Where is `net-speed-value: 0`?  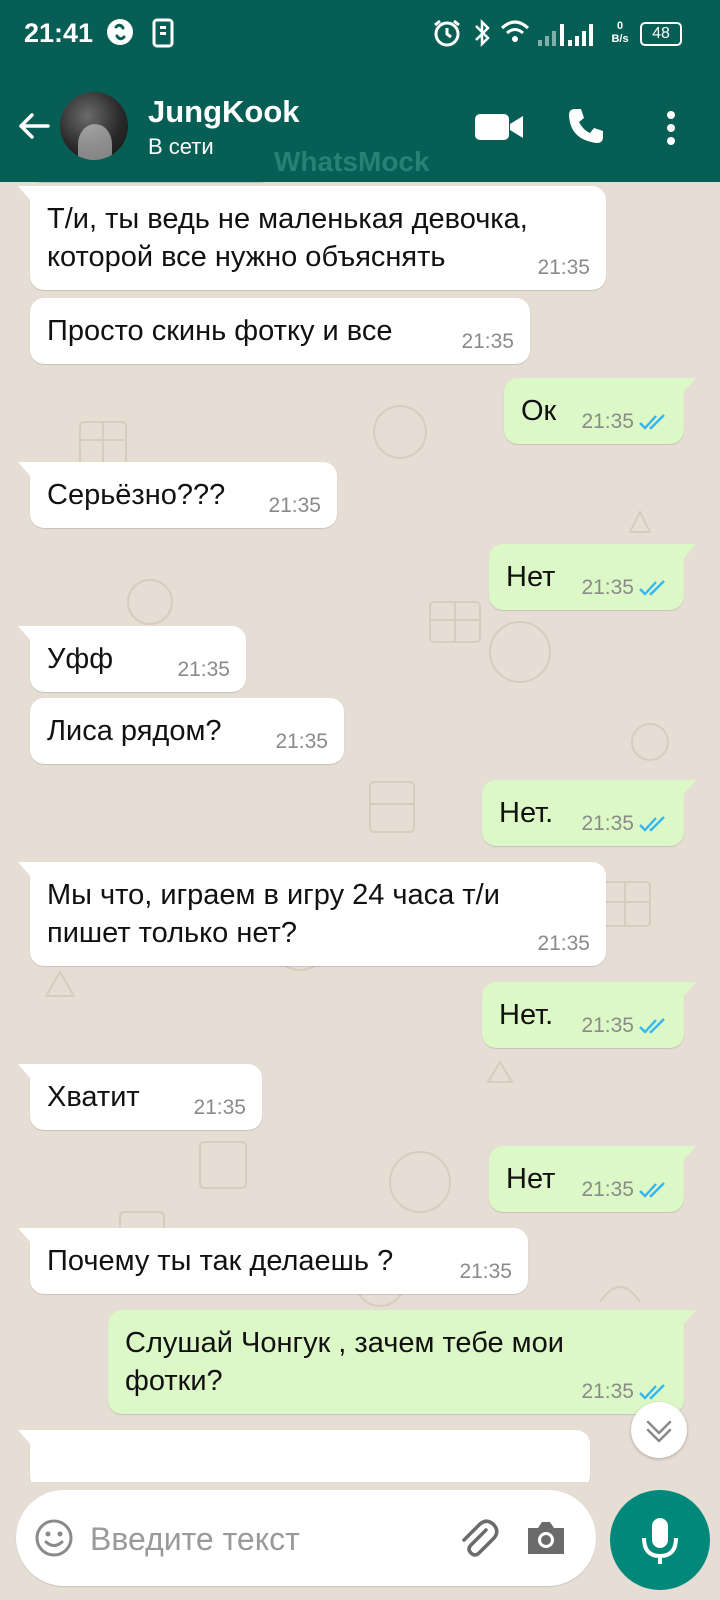 net-speed-value: 0 is located at coordinates (620, 26).